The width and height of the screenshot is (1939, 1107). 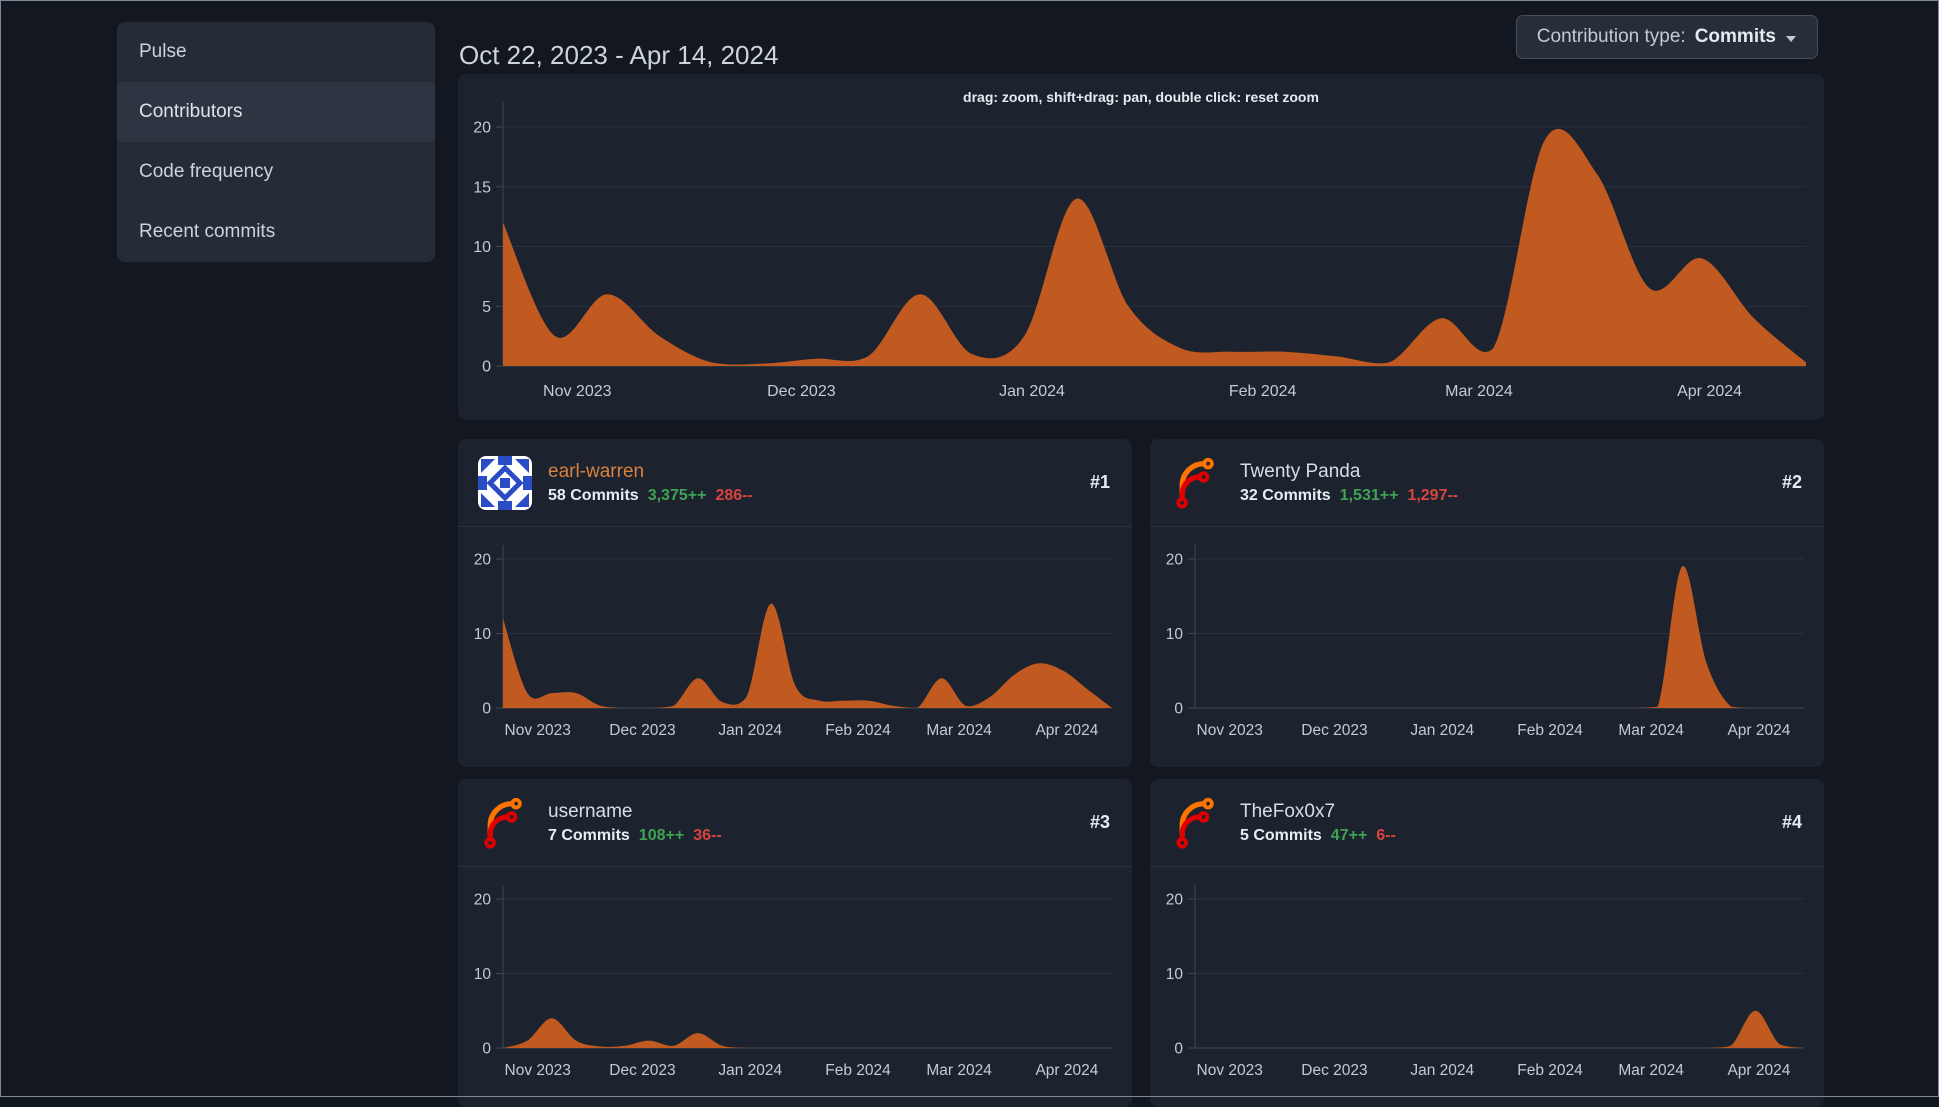 I want to click on svg-text: 5, so click(x=486, y=307).